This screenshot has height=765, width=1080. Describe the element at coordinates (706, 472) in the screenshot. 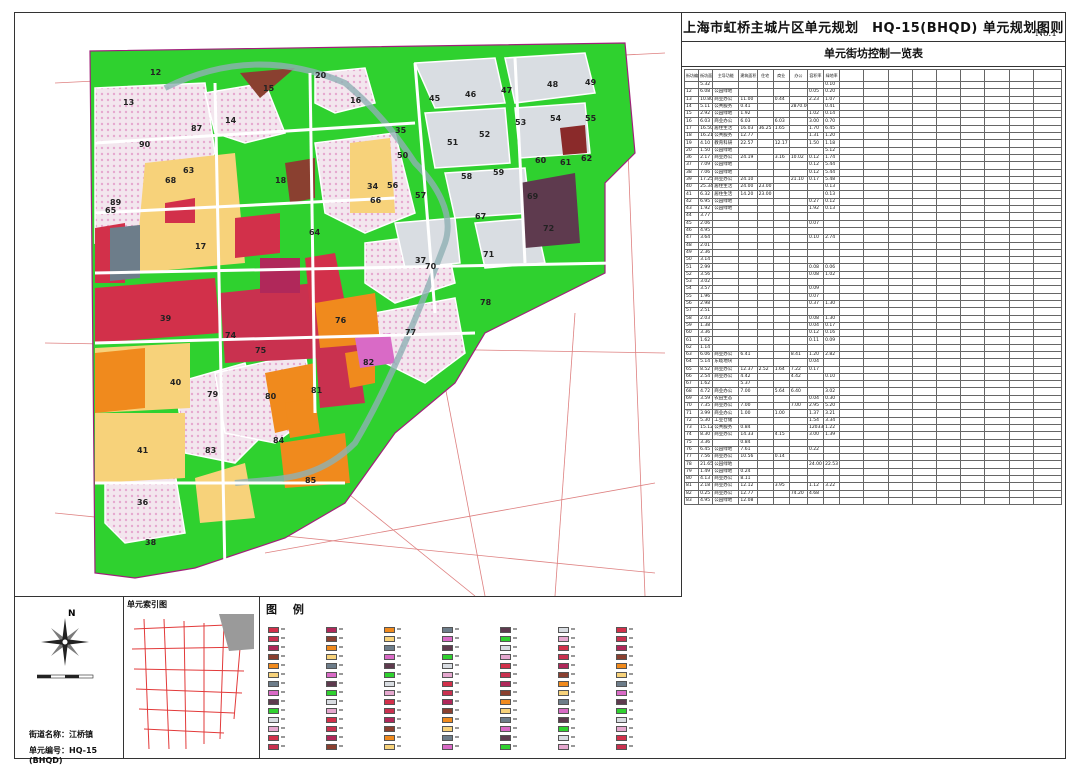

I see `table-cell: 1.49` at that location.